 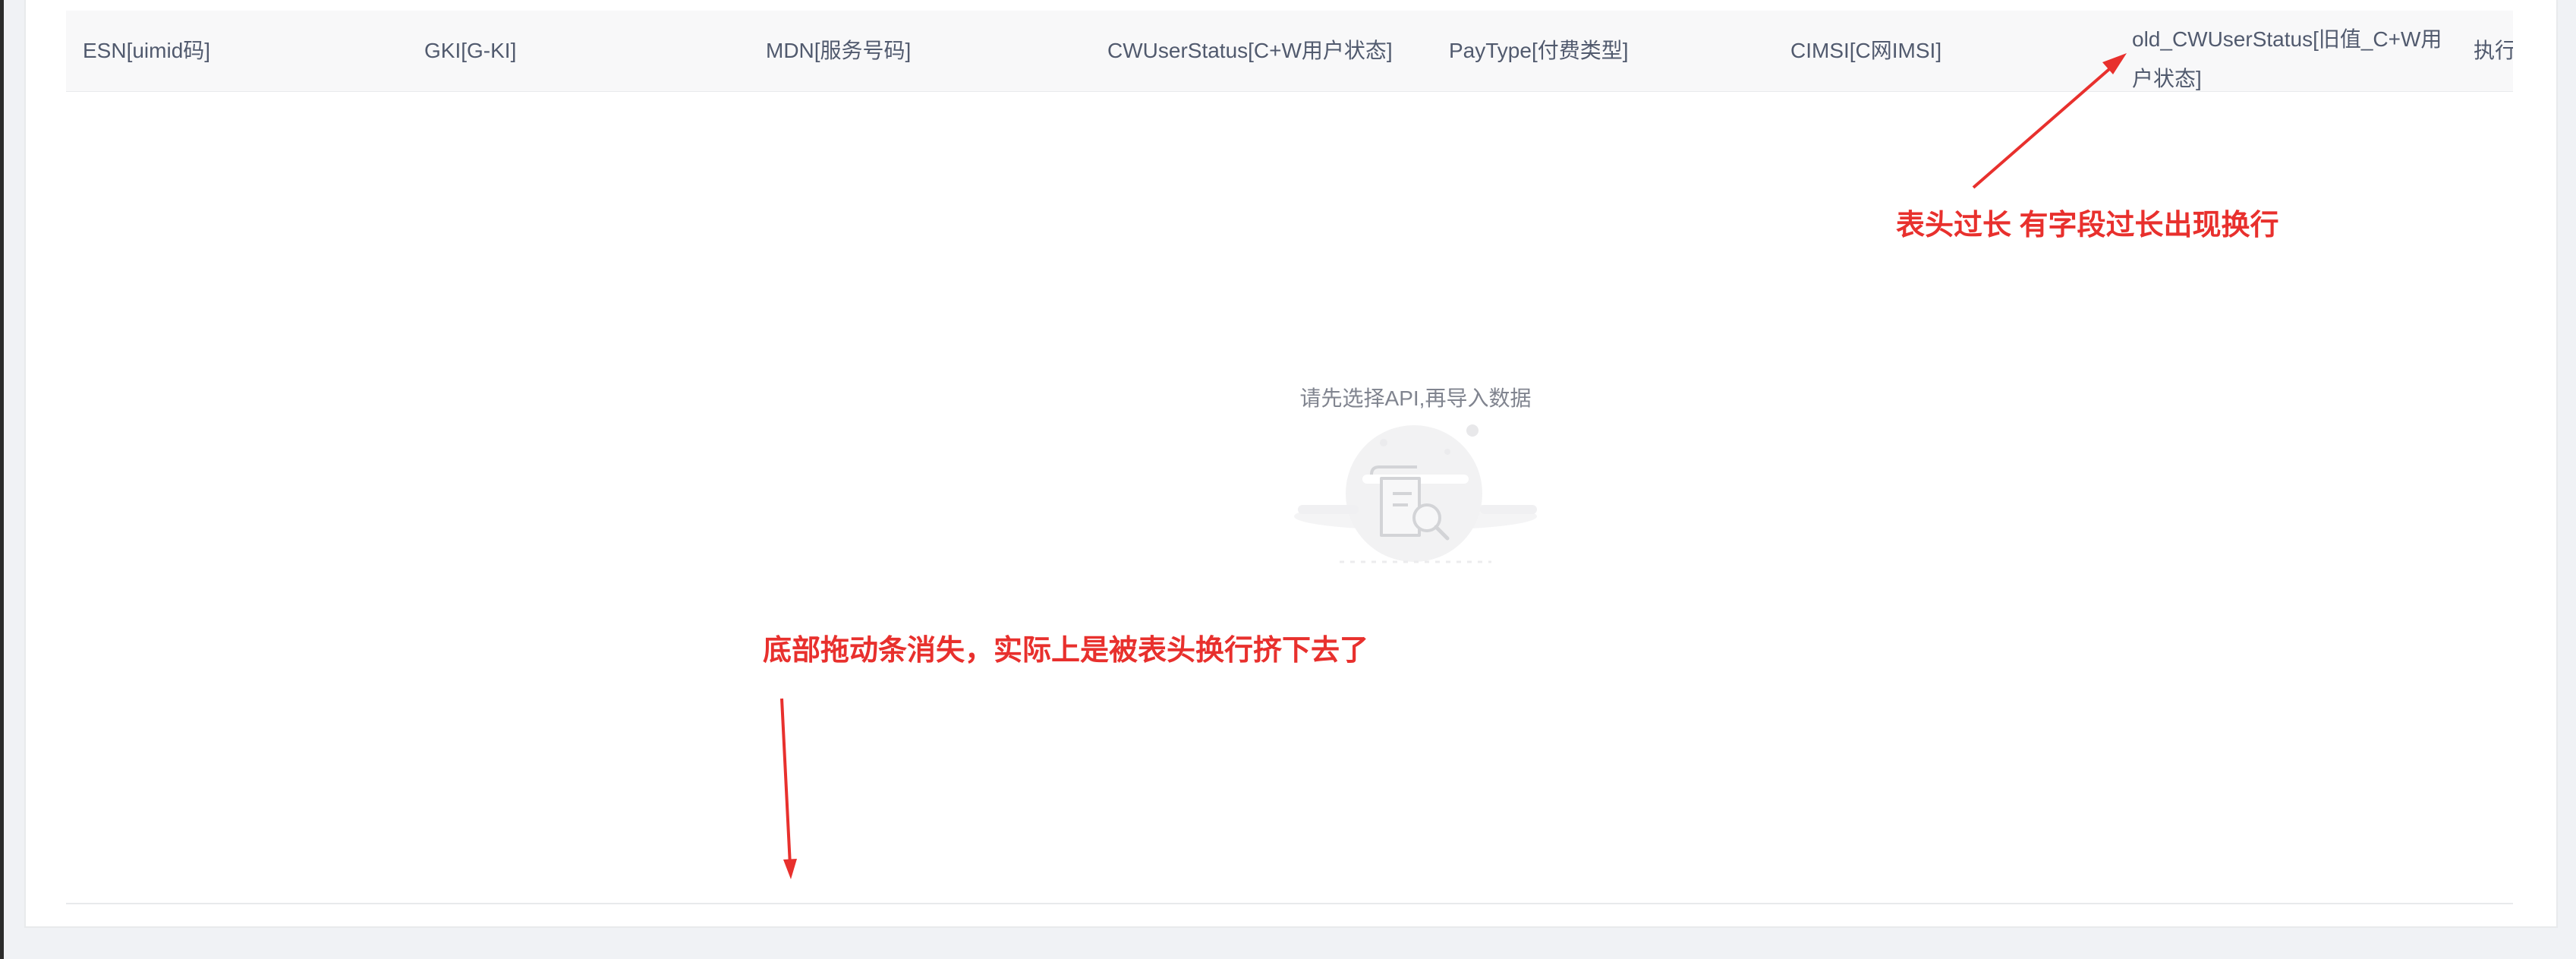 I want to click on column-header-cwuserstatus: CWUserStatus[C+W用户状态], so click(x=1261, y=51).